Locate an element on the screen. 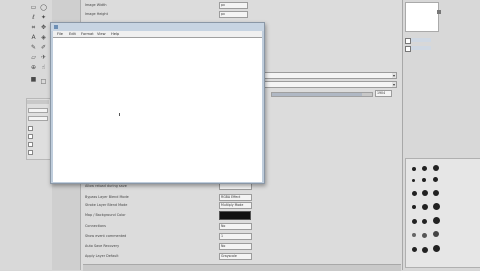  clone-icon: ⊕ is located at coordinates (33, 67).